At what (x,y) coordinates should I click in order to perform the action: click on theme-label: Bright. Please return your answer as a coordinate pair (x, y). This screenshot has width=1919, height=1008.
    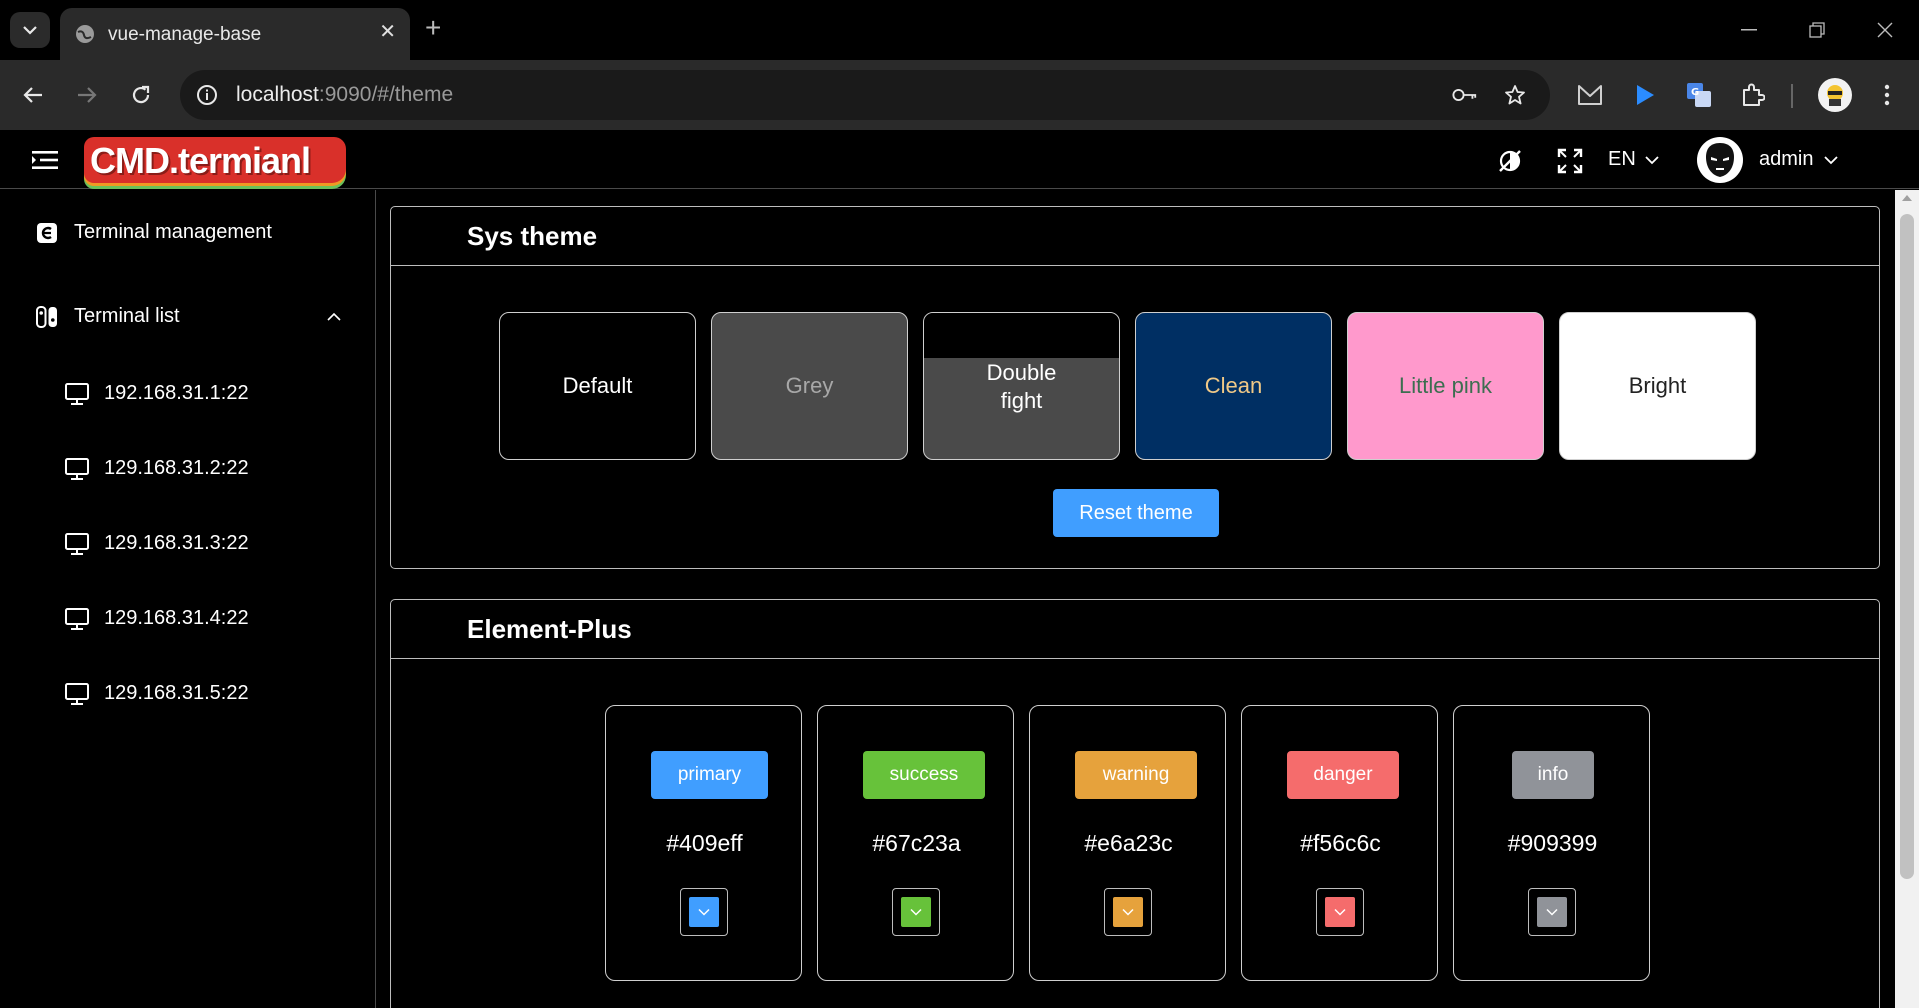
    Looking at the image, I should click on (1657, 385).